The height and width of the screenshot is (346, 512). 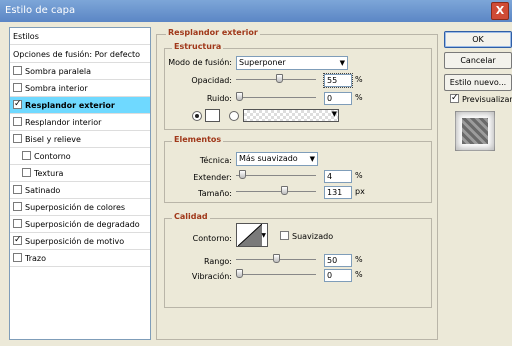 I want to click on gradient-picker: ▼, so click(x=291, y=115).